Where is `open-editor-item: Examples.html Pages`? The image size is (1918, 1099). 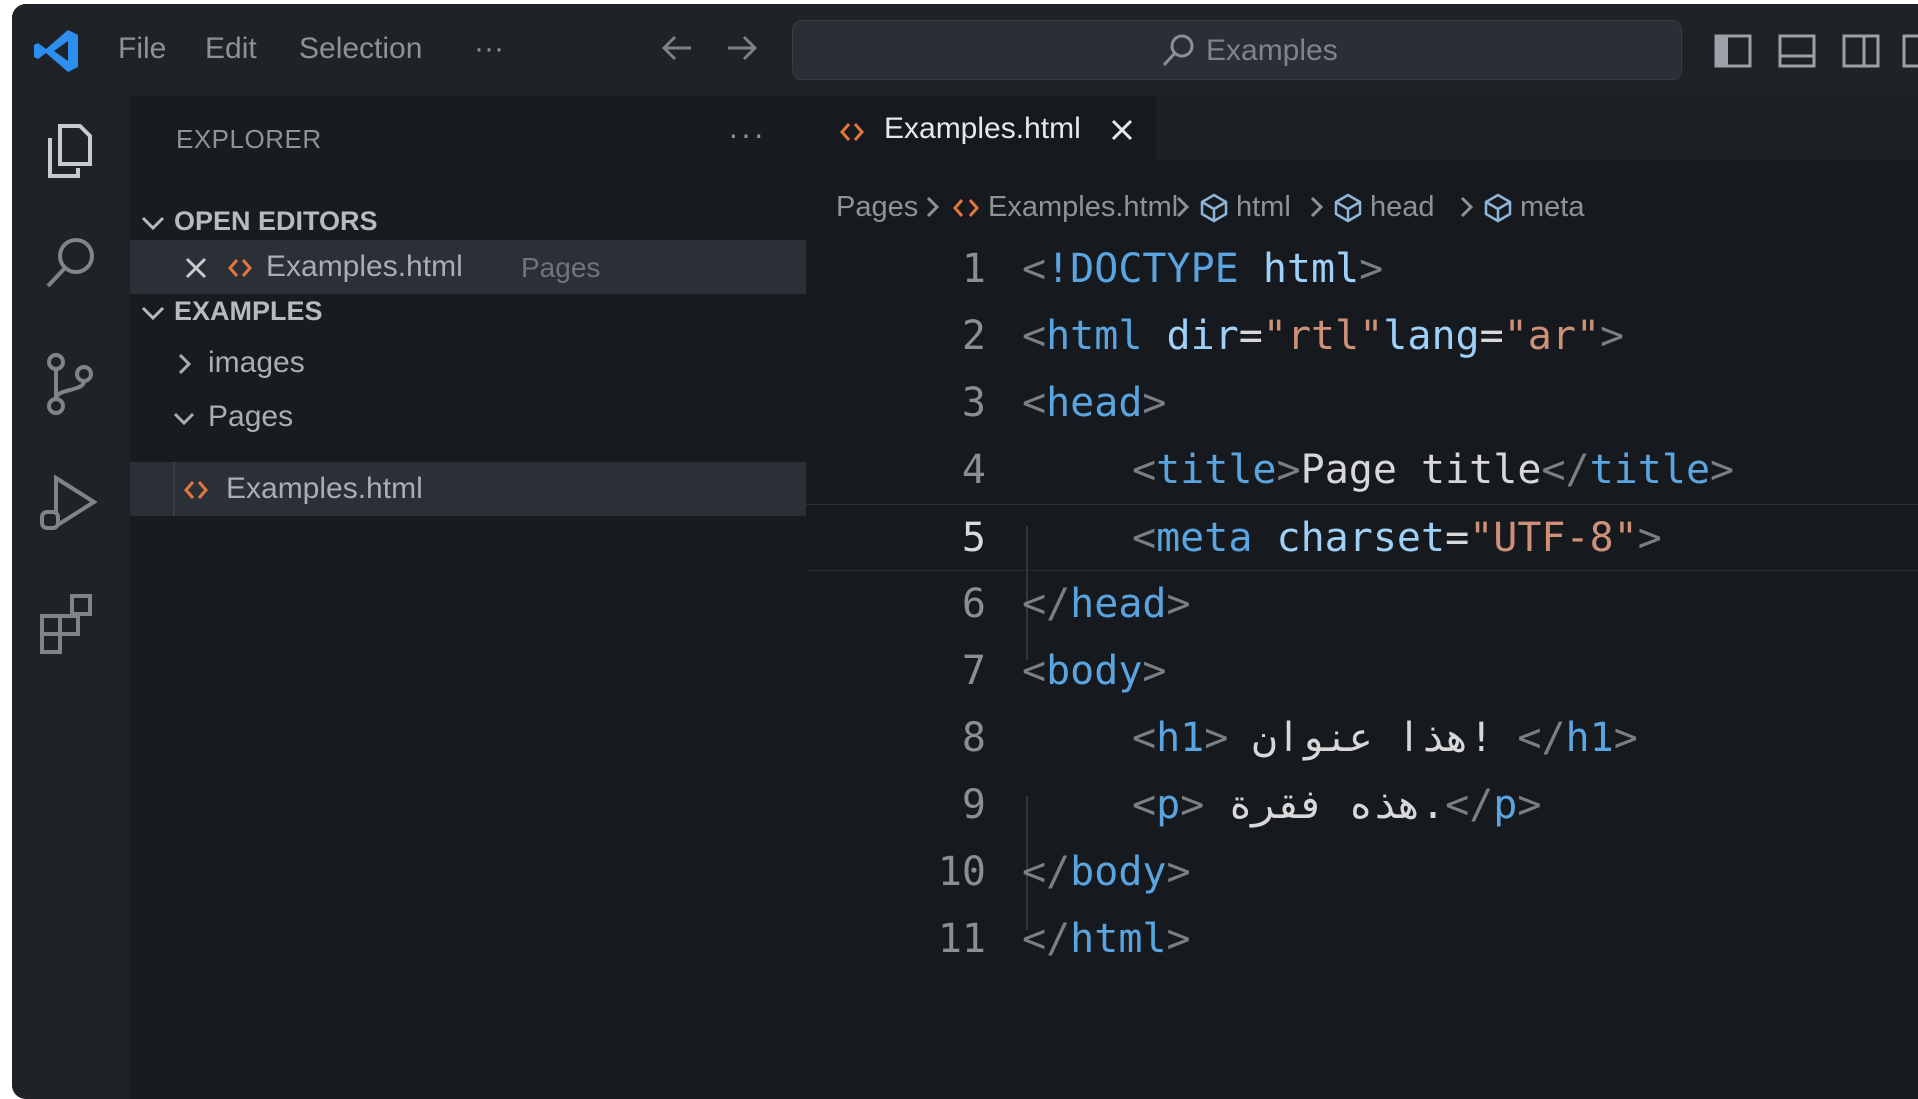
open-editor-item: Examples.html Pages is located at coordinates (468, 267).